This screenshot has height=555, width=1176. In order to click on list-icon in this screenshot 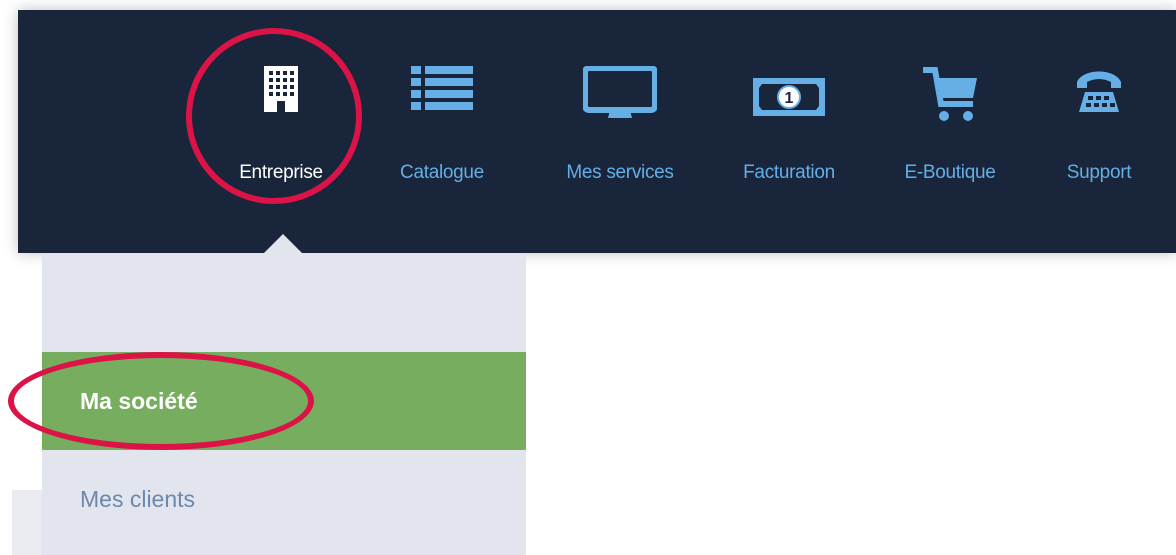, I will do `click(442, 91)`.